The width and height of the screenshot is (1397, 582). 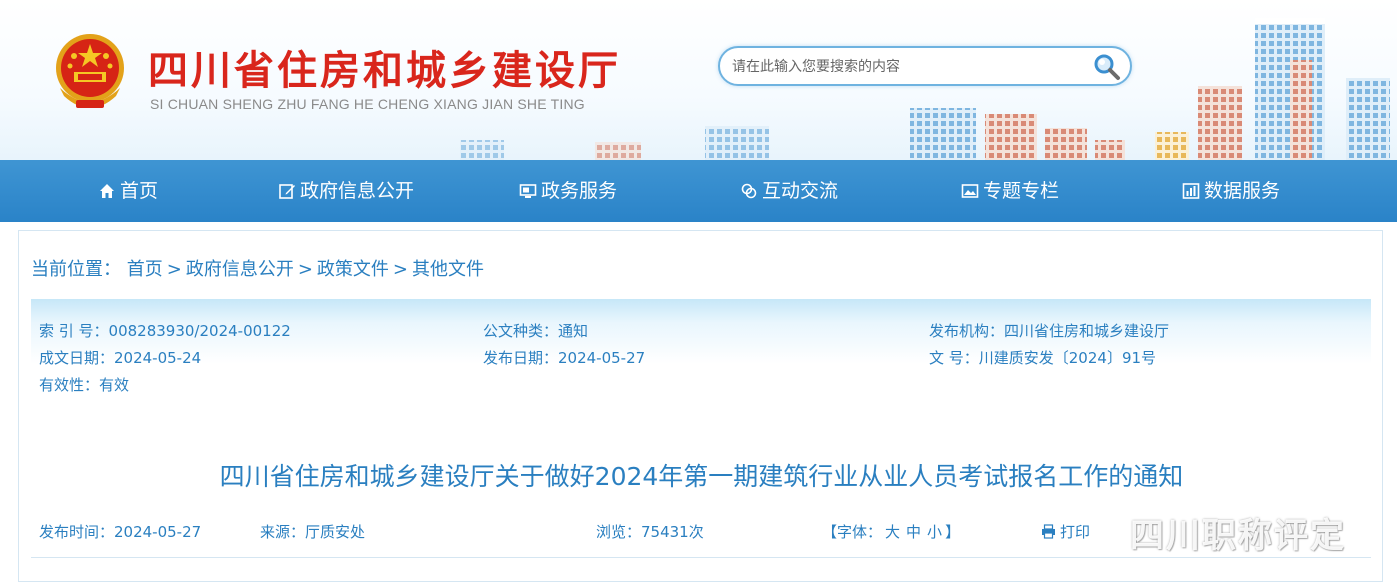 I want to click on font-size-control: 【字体：大中小】, so click(x=891, y=531).